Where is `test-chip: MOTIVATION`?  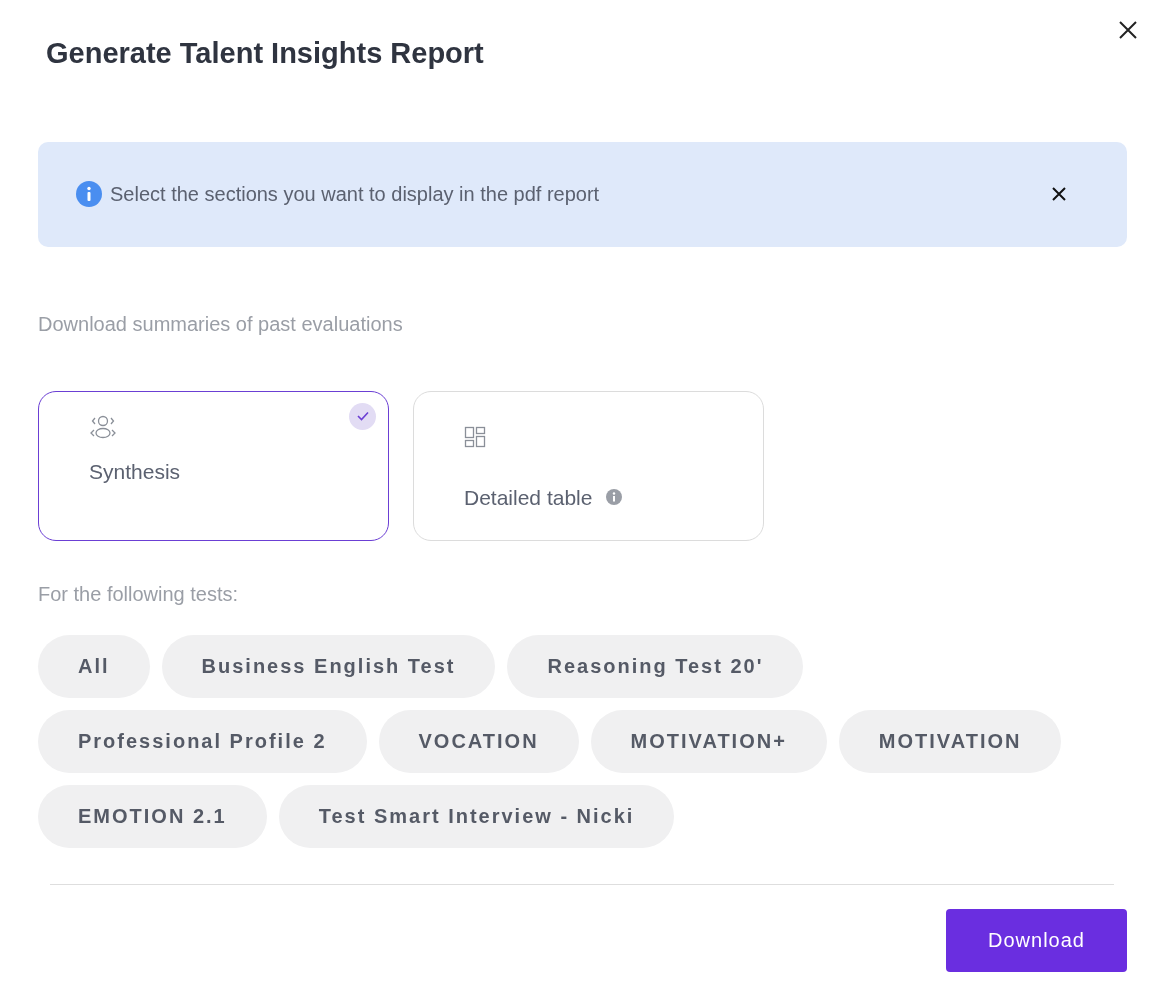 test-chip: MOTIVATION is located at coordinates (950, 741).